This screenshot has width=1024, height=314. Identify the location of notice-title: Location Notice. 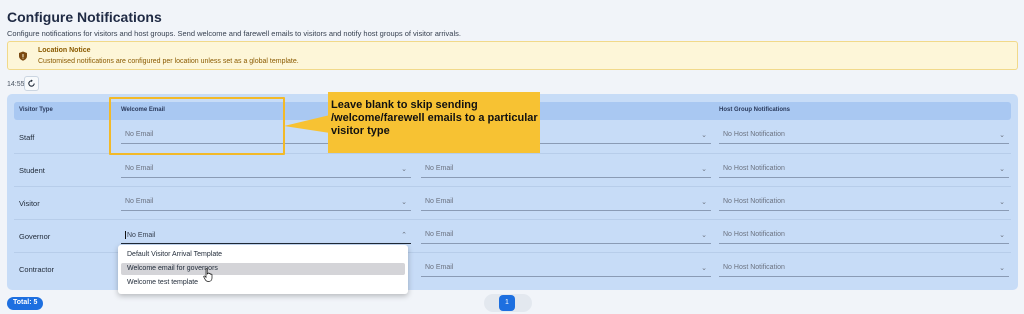
(64, 50).